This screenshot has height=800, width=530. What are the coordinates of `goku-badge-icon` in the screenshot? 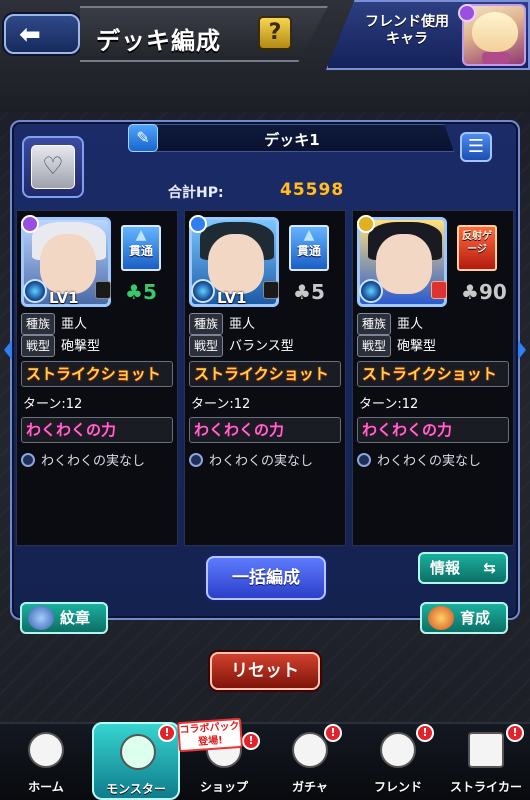 It's located at (439, 290).